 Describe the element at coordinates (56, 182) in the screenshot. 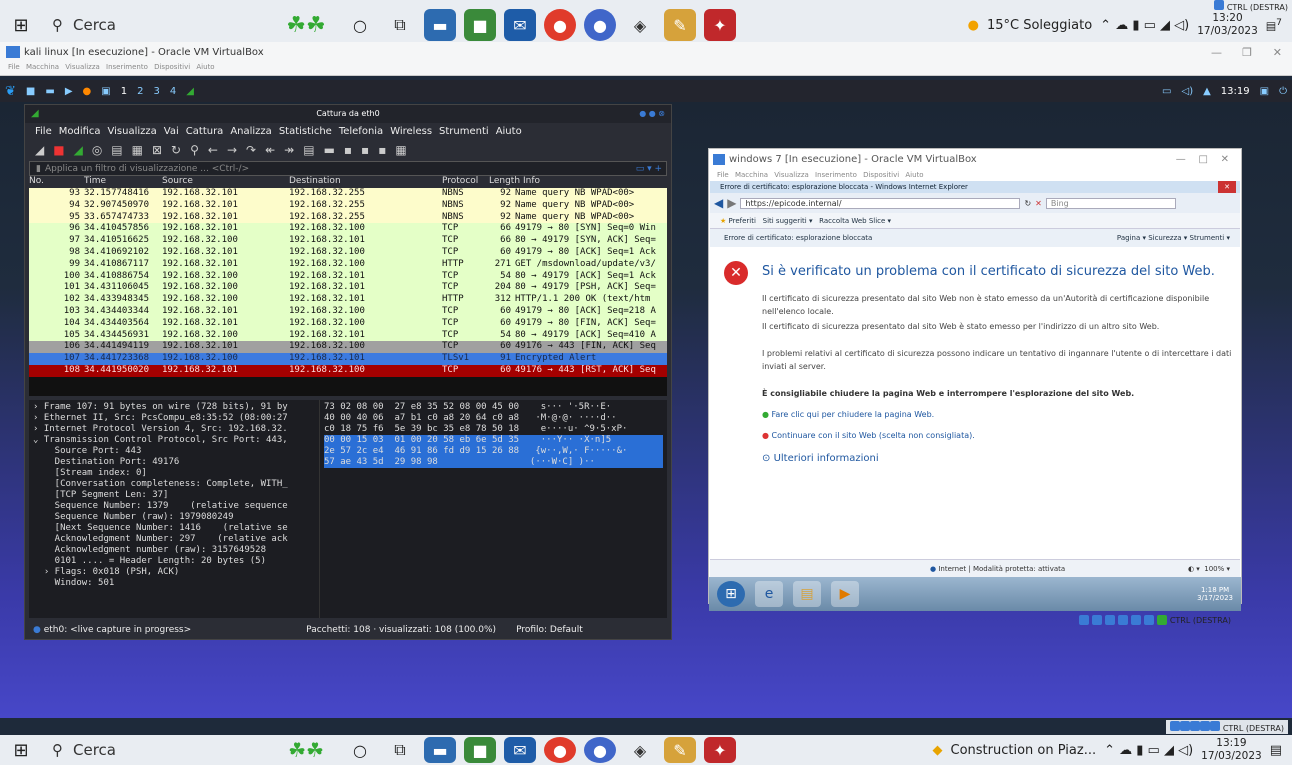

I see `col-no: No.` at that location.